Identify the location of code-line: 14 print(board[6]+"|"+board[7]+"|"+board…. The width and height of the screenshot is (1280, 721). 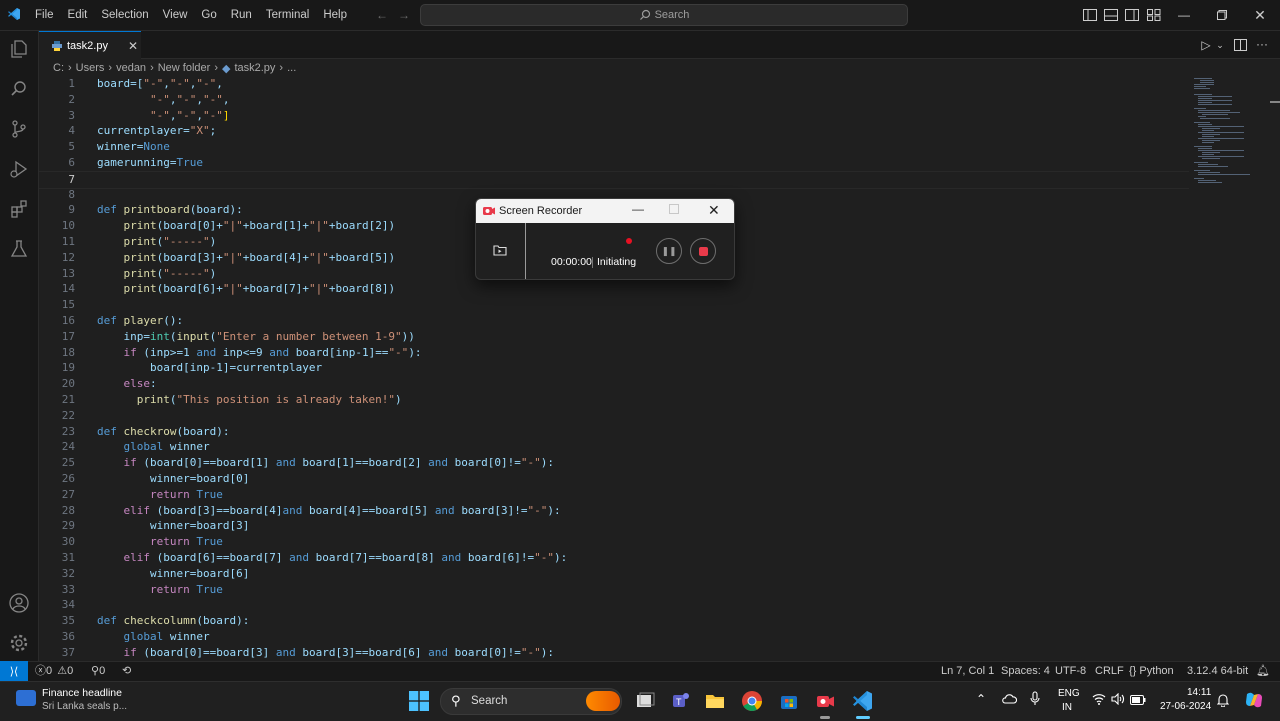
(614, 289).